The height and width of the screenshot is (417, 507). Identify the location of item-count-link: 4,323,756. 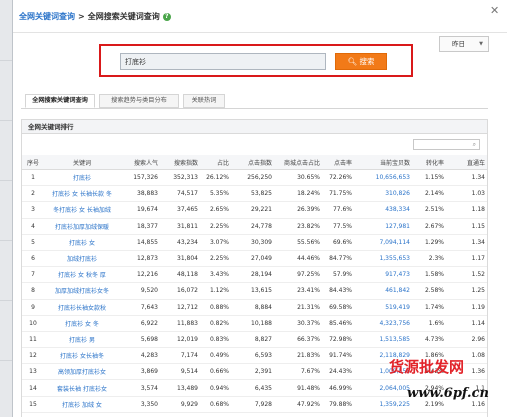
(383, 323).